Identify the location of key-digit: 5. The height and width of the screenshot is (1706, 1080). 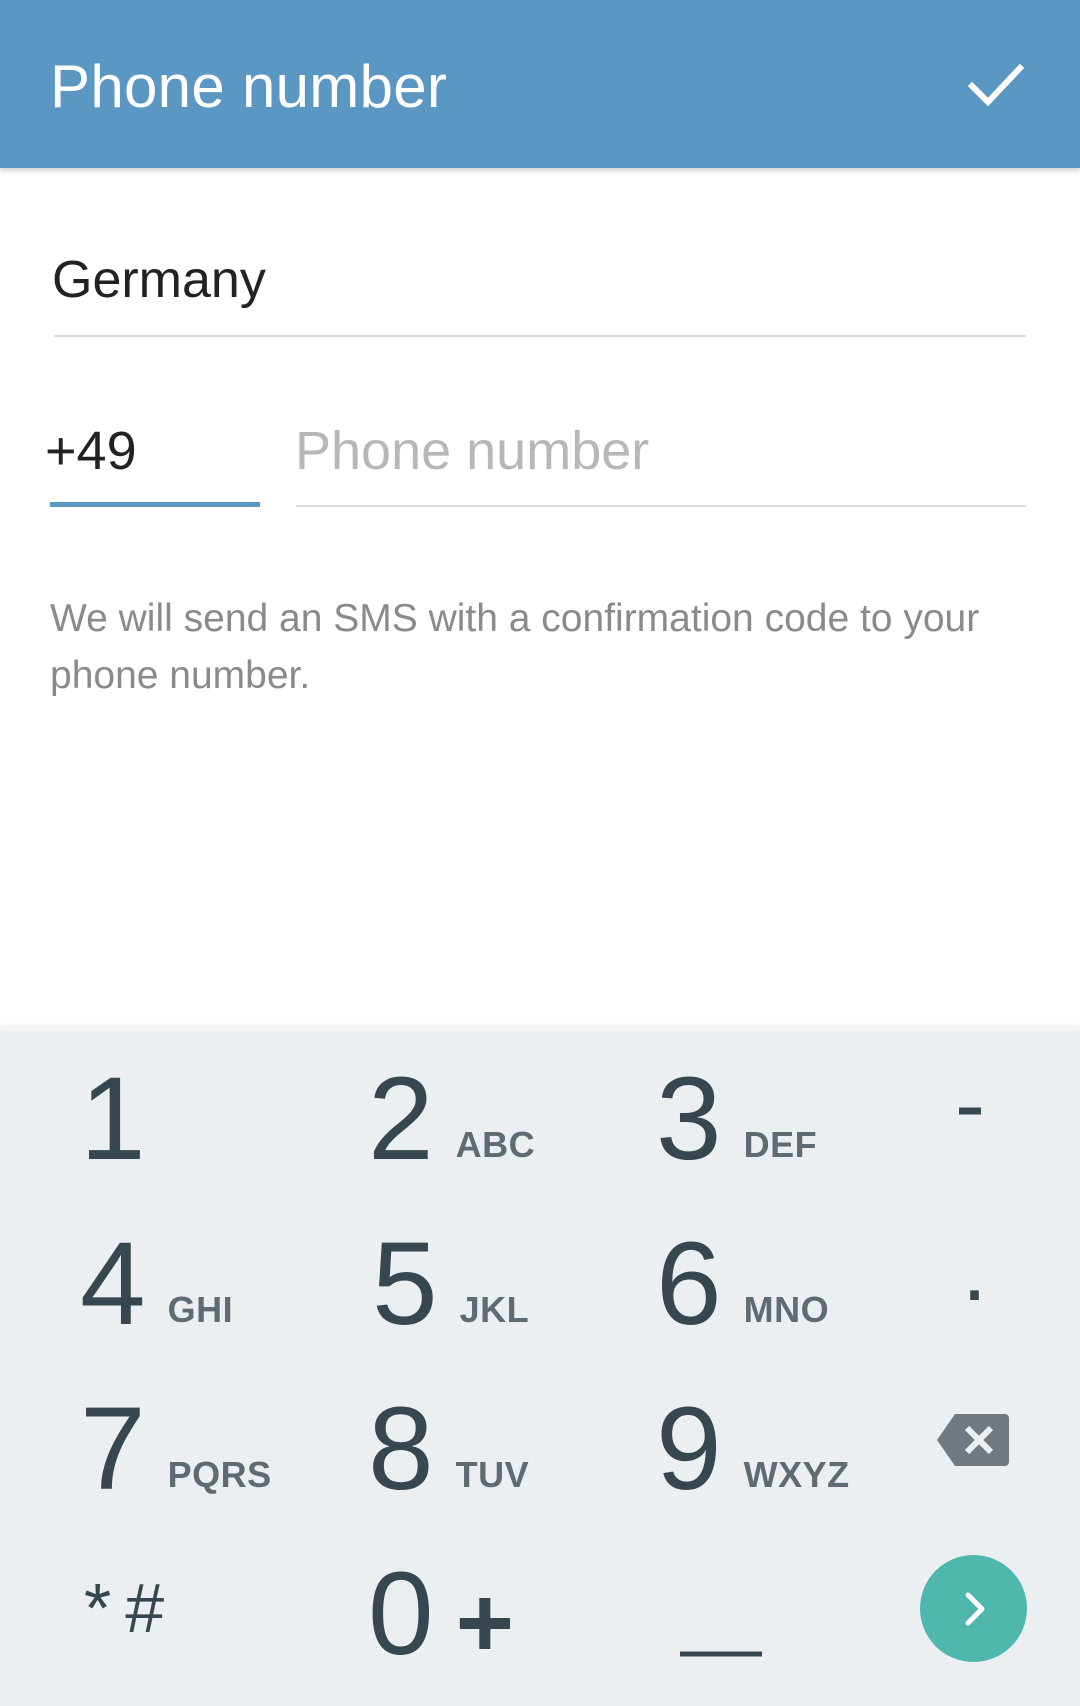
(405, 1284).